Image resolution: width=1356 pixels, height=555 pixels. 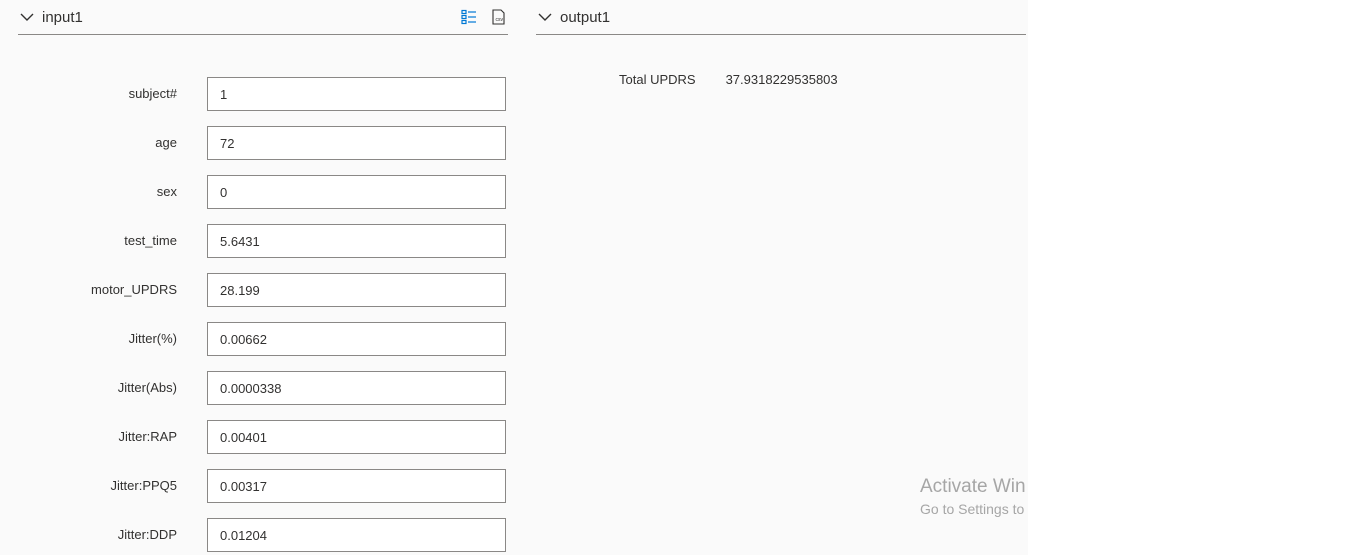 I want to click on form-row-subject: subject#, so click(x=260, y=101).